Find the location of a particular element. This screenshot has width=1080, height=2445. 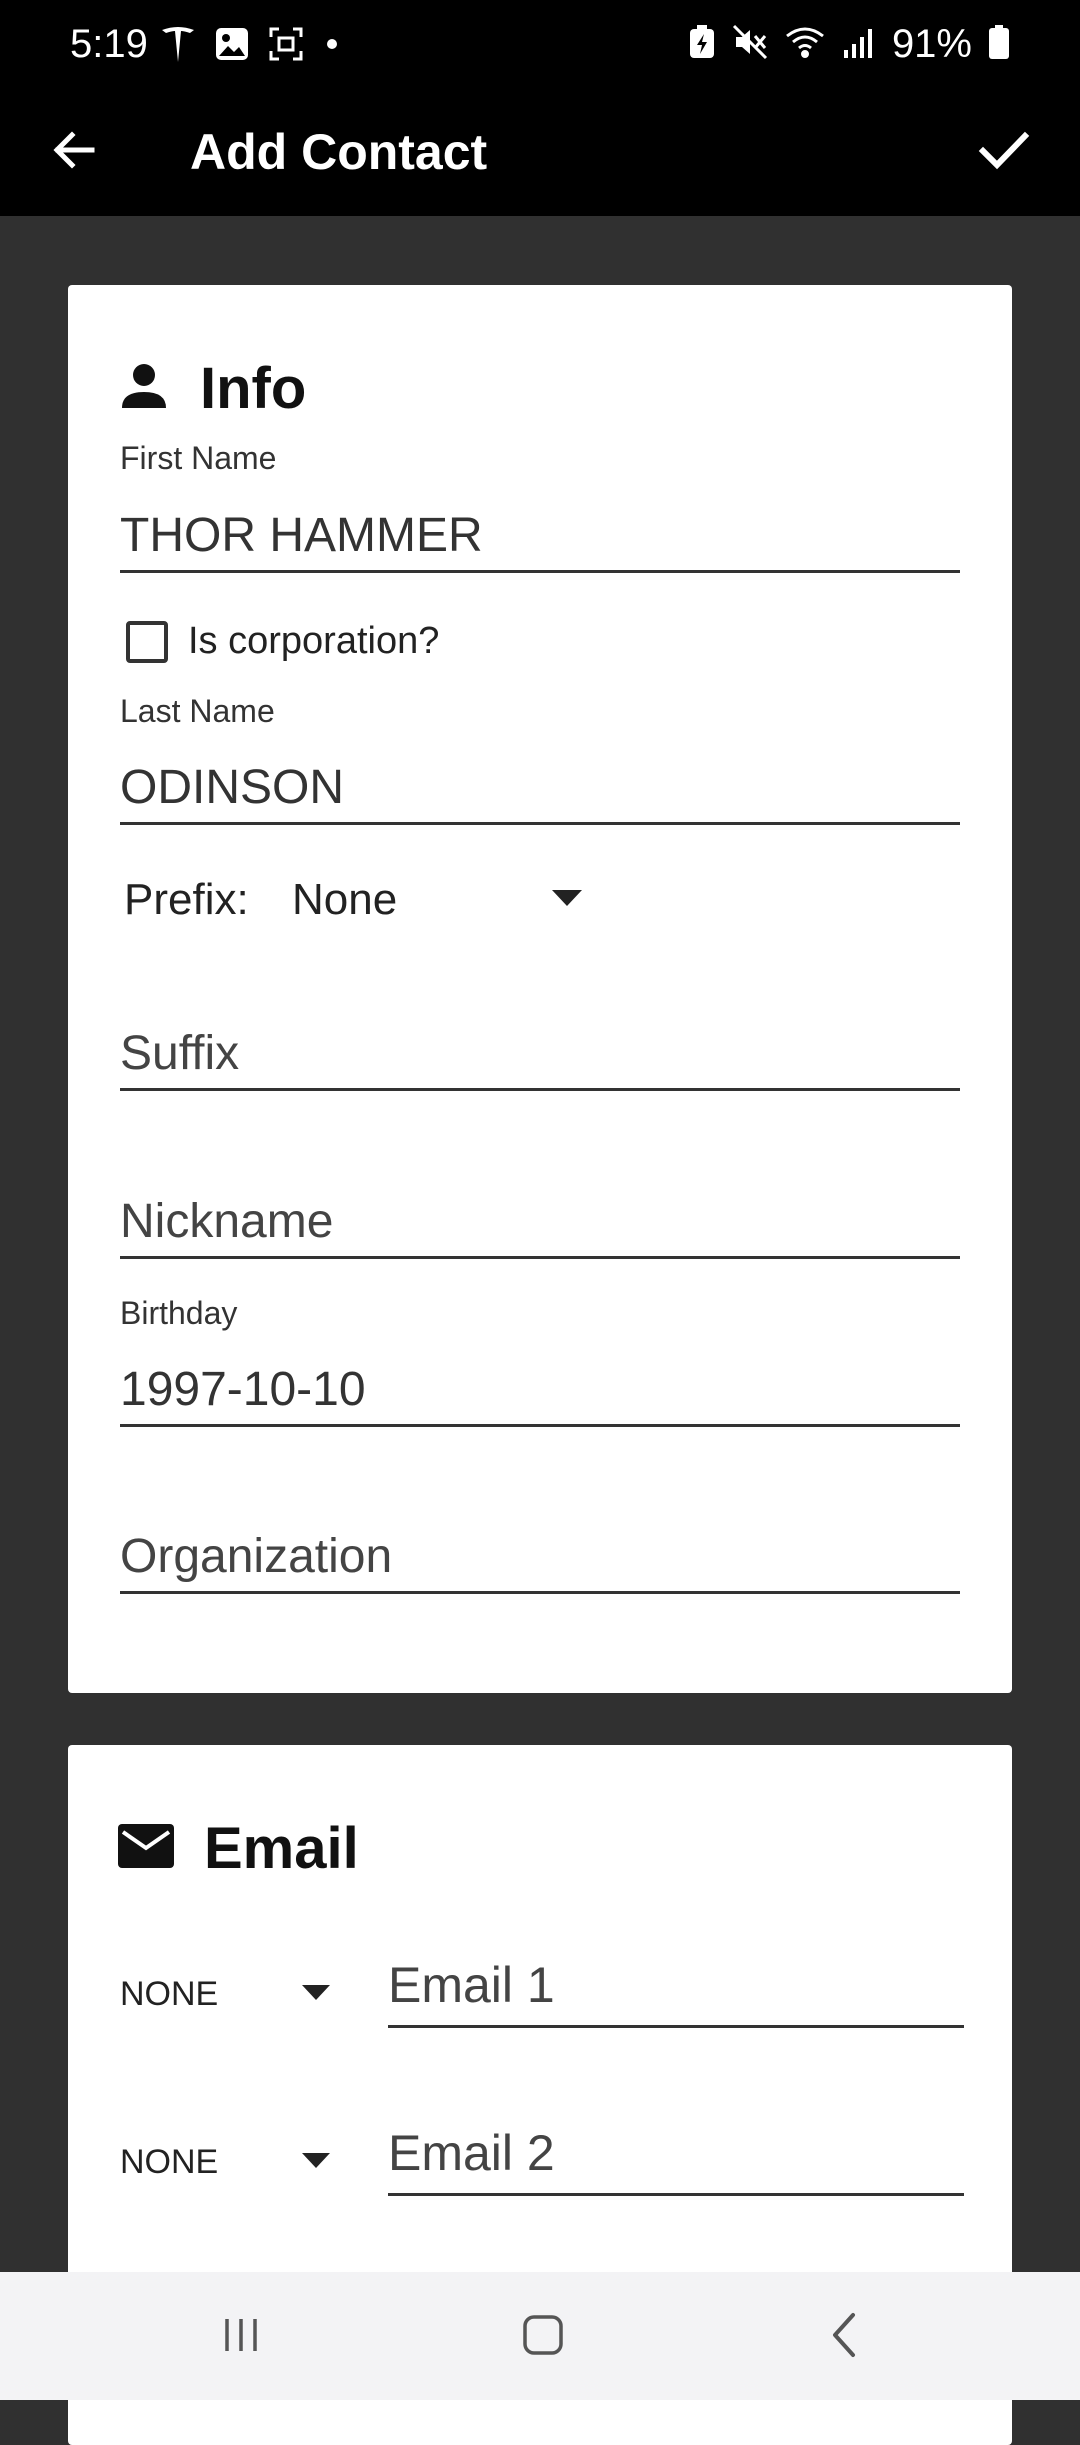

prefix-row: Prefix: None is located at coordinates (353, 900).